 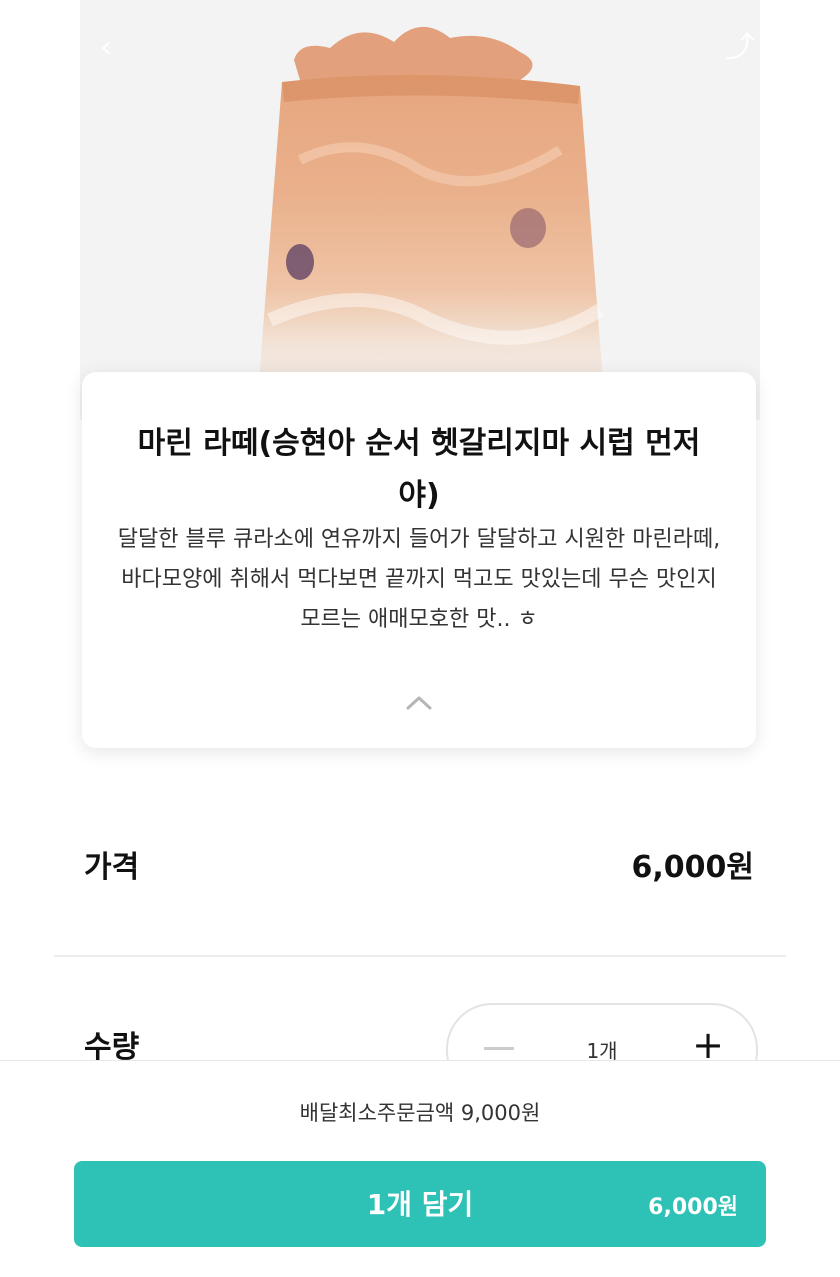 What do you see at coordinates (740, 48) in the screenshot?
I see `share-icon: ⤴` at bounding box center [740, 48].